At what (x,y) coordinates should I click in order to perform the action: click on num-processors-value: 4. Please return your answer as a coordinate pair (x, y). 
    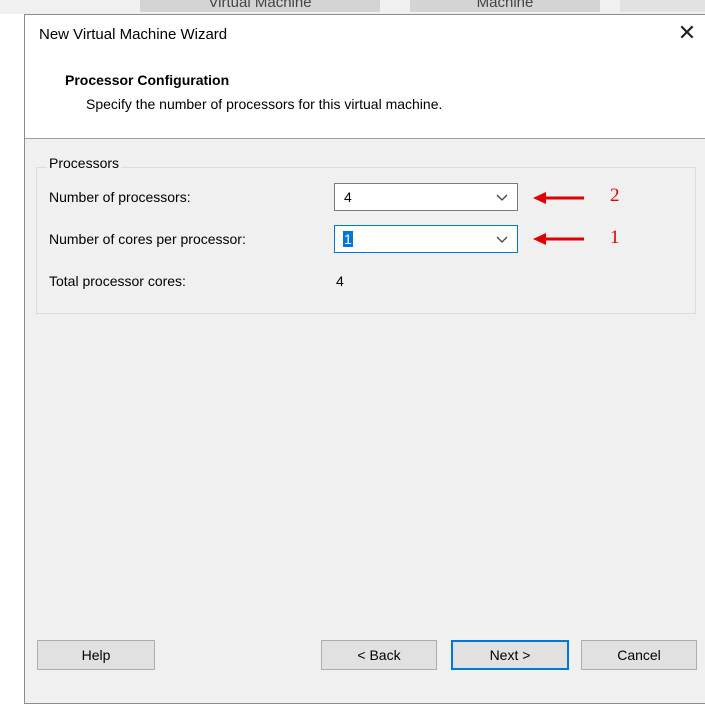
    Looking at the image, I should click on (348, 197).